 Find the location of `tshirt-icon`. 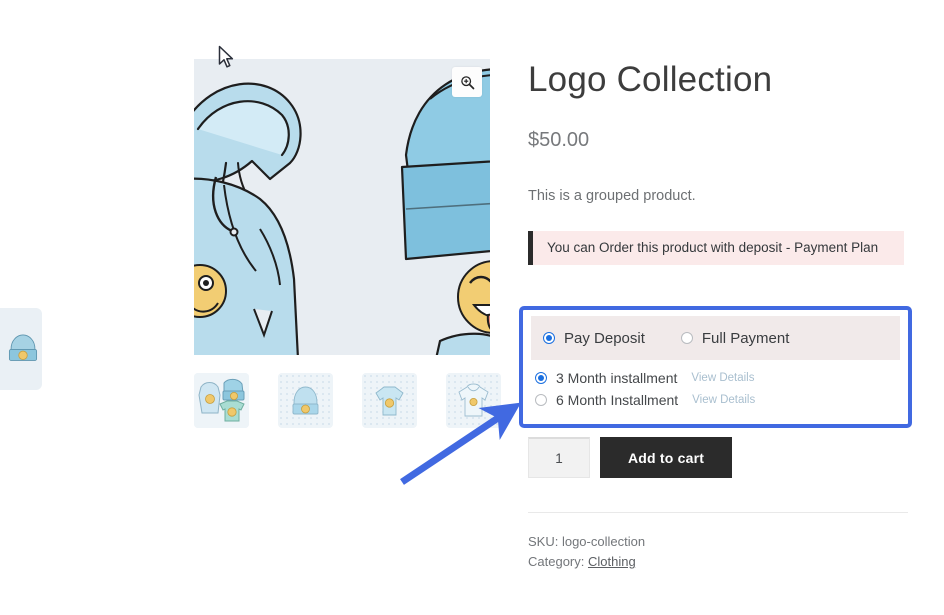

tshirt-icon is located at coordinates (389, 401).